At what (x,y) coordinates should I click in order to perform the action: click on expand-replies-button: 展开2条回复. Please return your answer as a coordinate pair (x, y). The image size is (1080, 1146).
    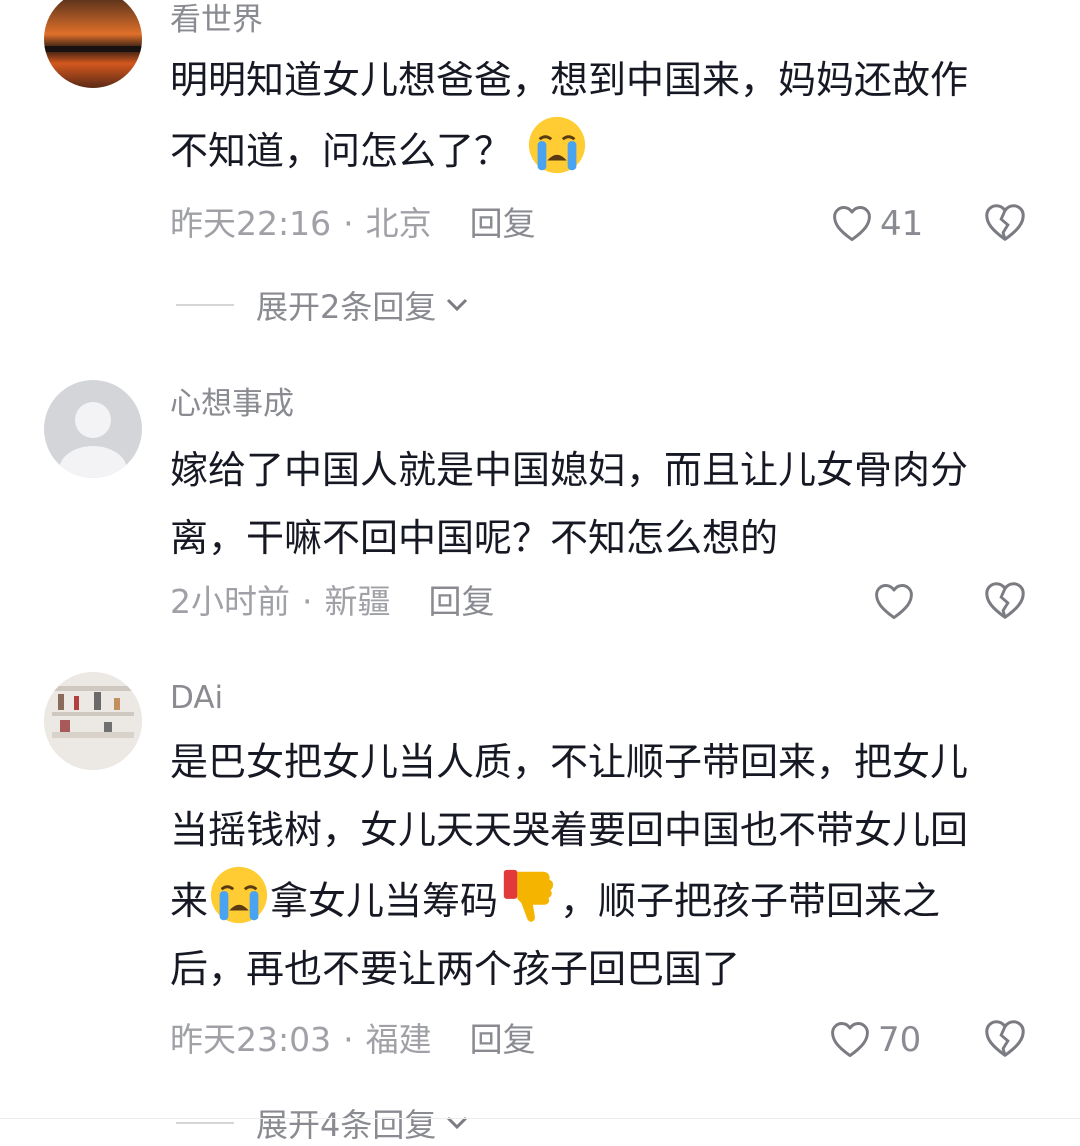
    Looking at the image, I should click on (324, 305).